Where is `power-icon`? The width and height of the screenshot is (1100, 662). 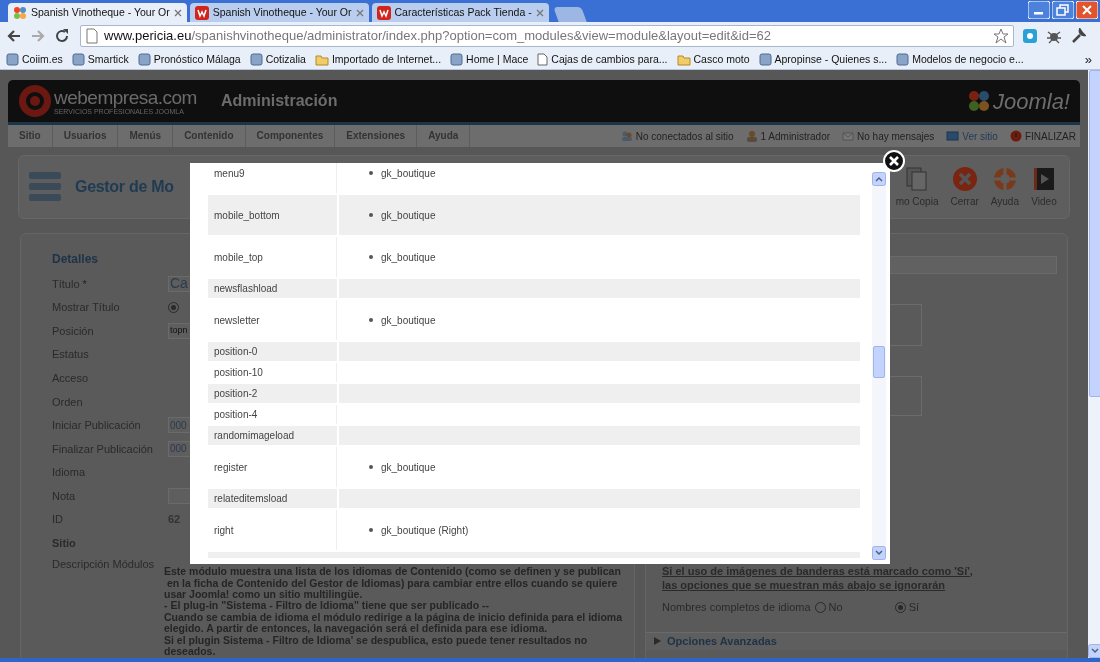 power-icon is located at coordinates (1015, 136).